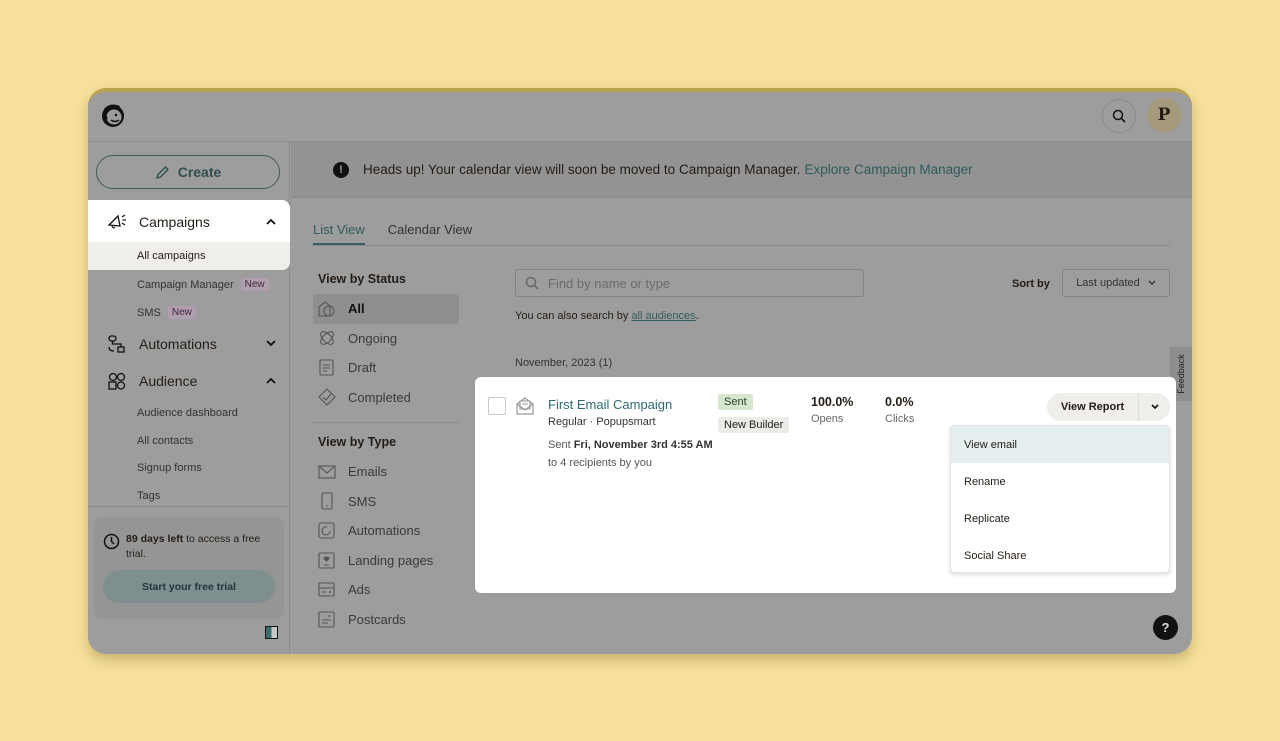  What do you see at coordinates (697, 316) in the screenshot?
I see `search-hint-suffix: .` at bounding box center [697, 316].